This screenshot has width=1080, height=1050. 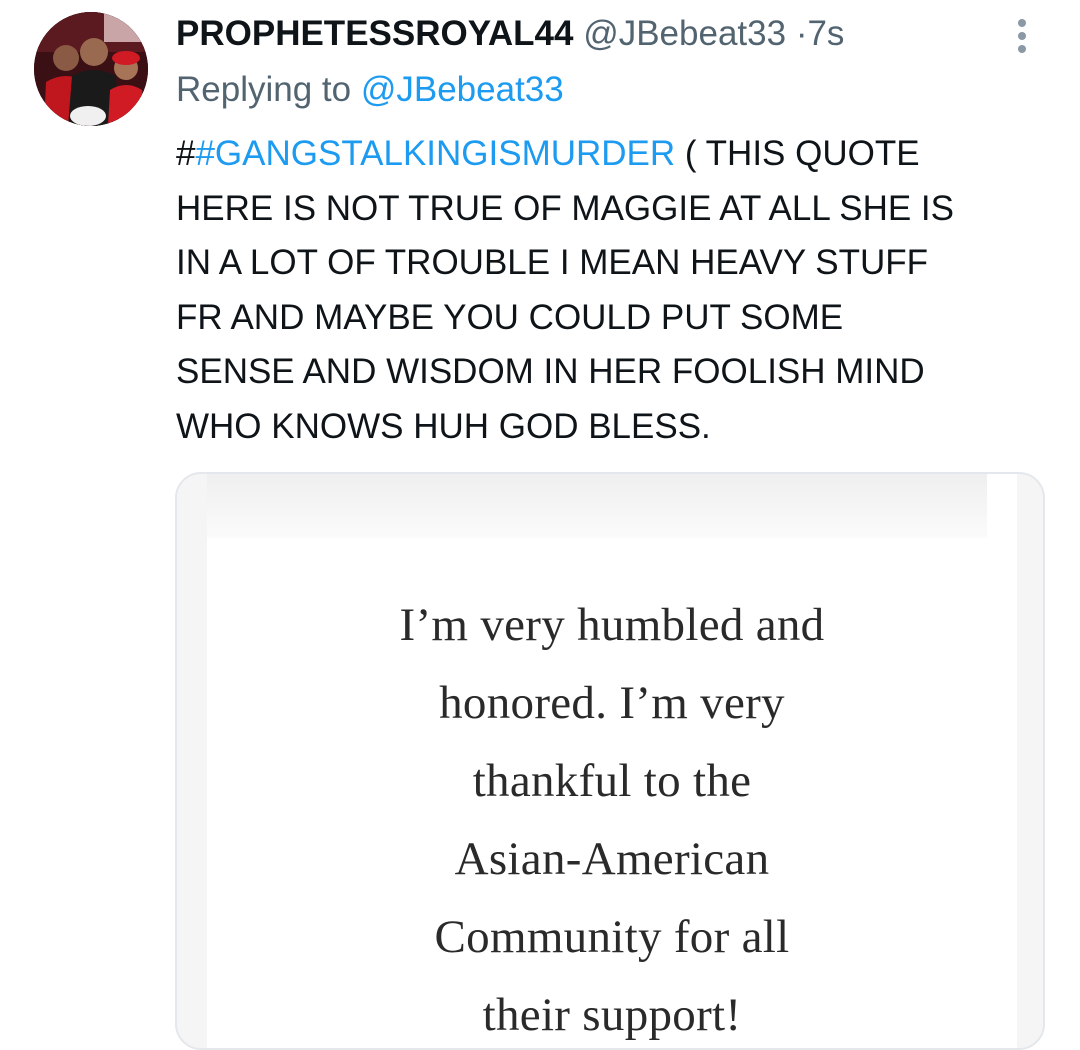 What do you see at coordinates (435, 153) in the screenshot?
I see `hashtag-link: #GANGSTALKINGISMURDER` at bounding box center [435, 153].